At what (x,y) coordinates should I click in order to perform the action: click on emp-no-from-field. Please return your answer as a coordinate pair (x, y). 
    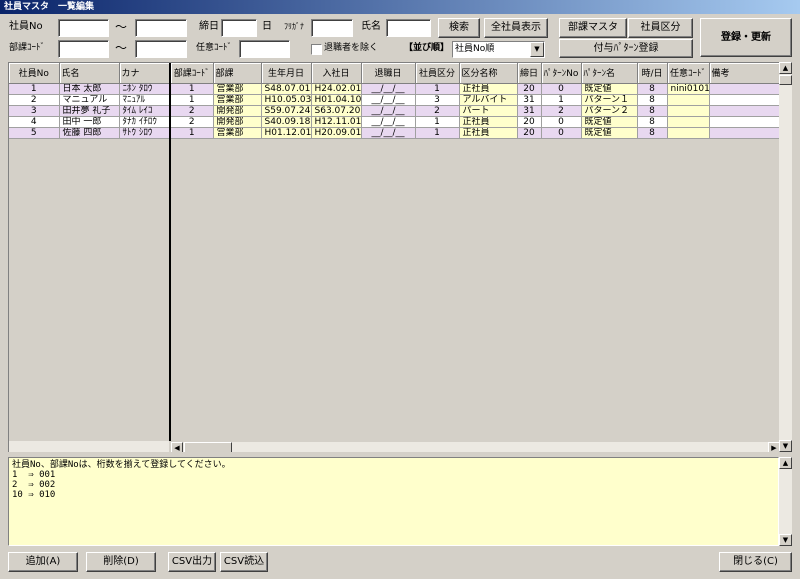
    Looking at the image, I should click on (83, 28).